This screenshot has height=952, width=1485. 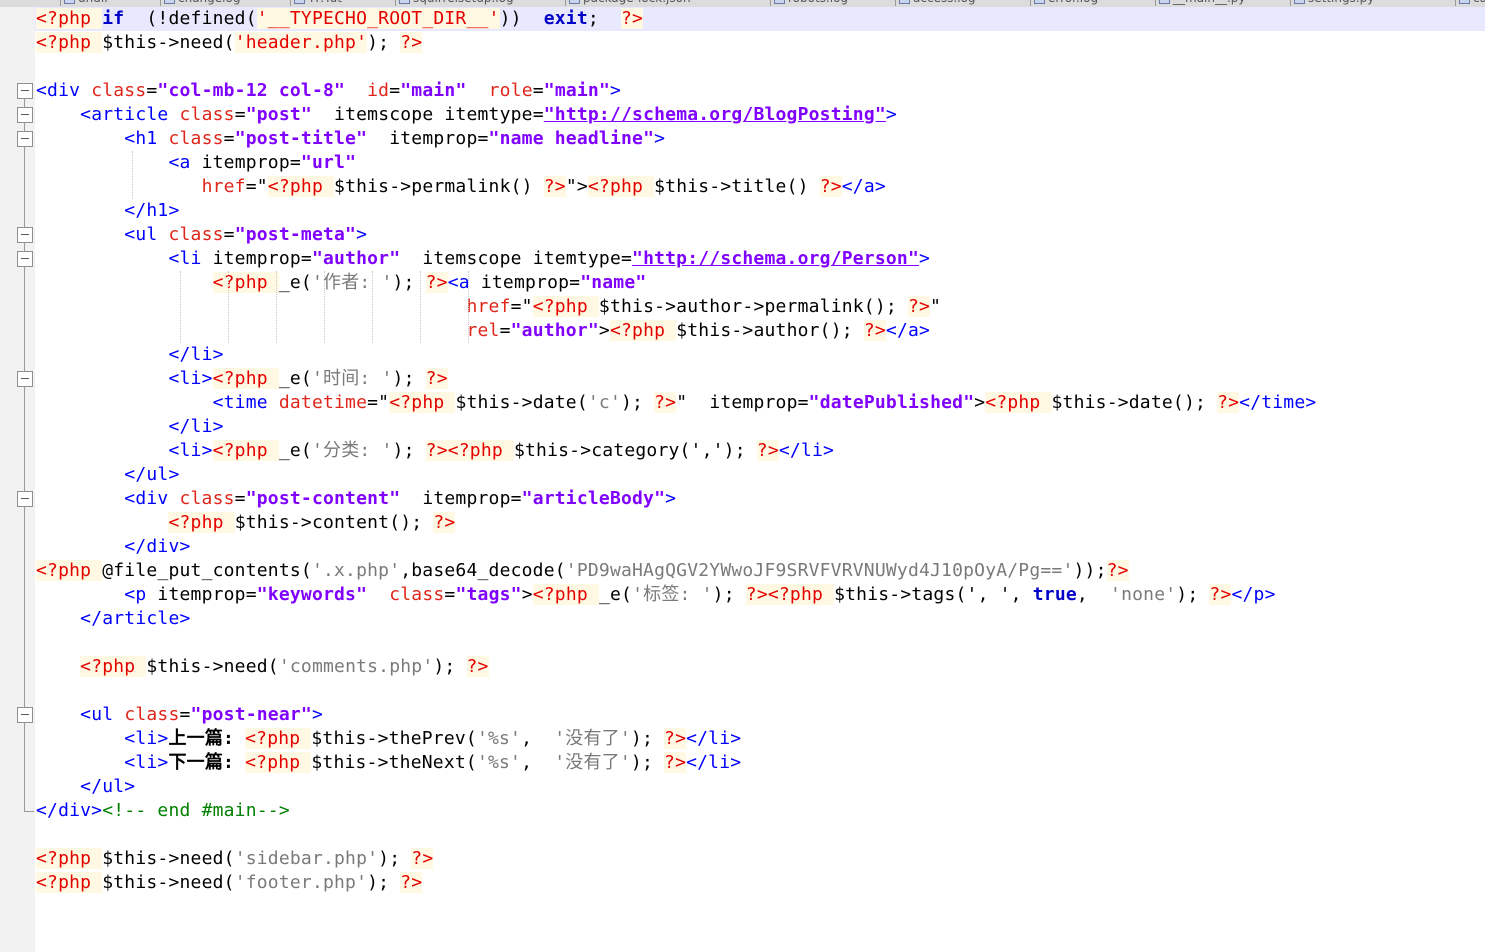 What do you see at coordinates (760, 715) in the screenshot?
I see `code-line: <ul class="post-near">` at bounding box center [760, 715].